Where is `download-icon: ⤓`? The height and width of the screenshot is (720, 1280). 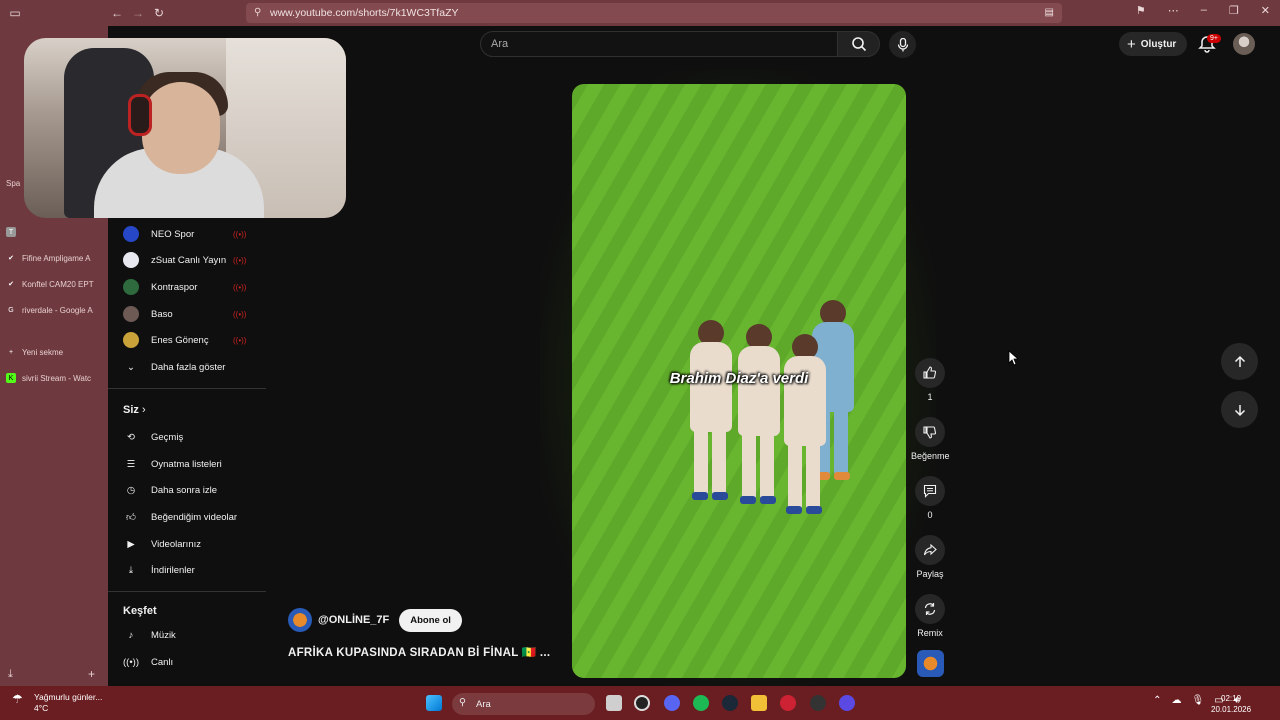 download-icon: ⤓ is located at coordinates (131, 570).